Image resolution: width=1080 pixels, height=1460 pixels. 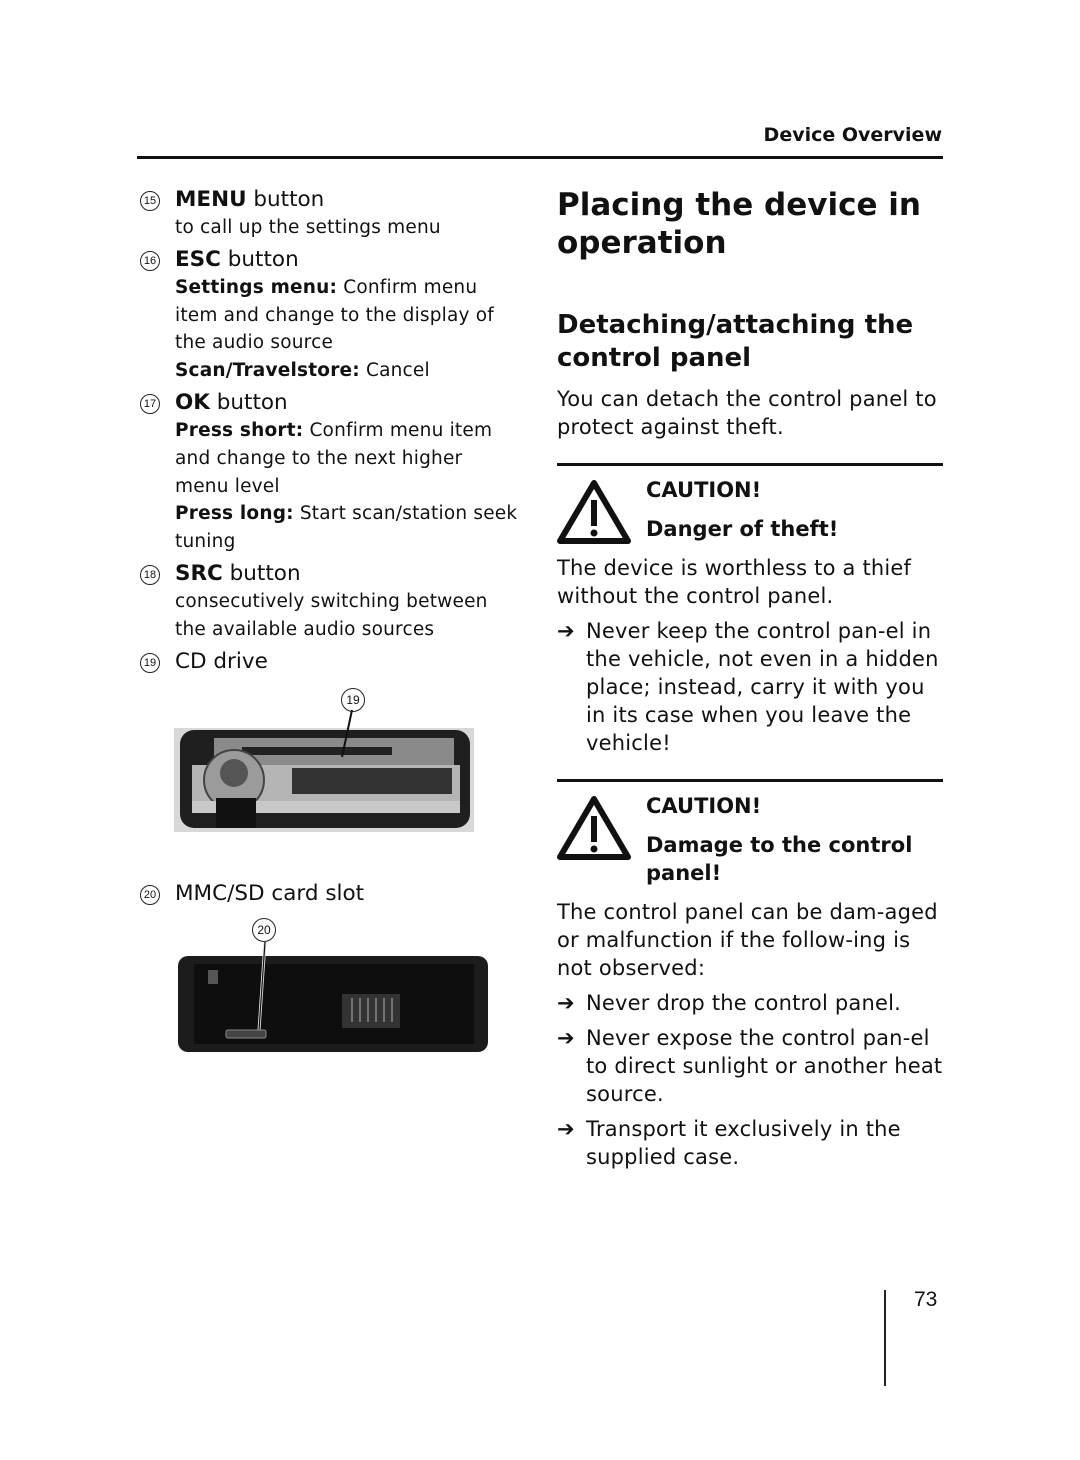 I want to click on item-number: 15, so click(x=150, y=201).